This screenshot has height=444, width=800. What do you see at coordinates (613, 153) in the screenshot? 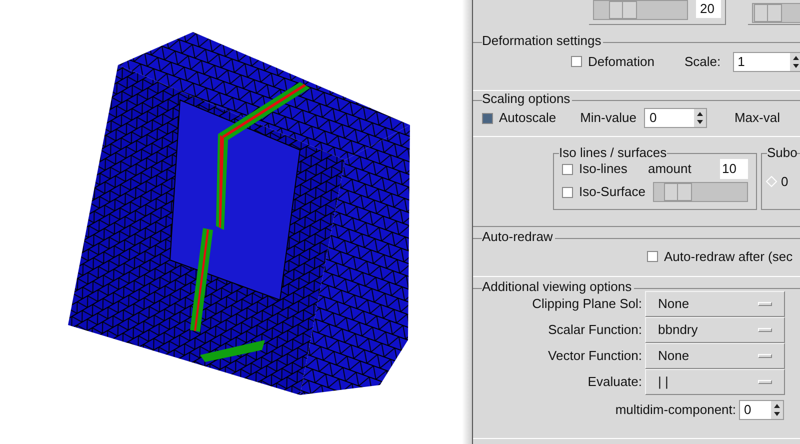
I see `group-title: Iso lines / surfaces` at bounding box center [613, 153].